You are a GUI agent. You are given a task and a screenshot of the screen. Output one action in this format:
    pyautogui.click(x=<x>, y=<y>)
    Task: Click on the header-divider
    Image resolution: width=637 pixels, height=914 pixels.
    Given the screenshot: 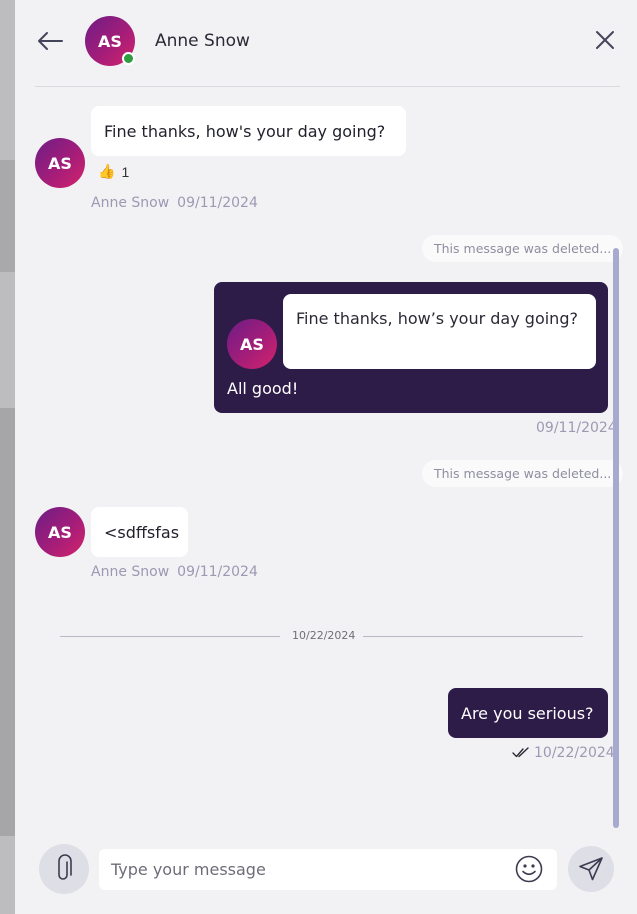 What is the action you would take?
    pyautogui.click(x=327, y=86)
    